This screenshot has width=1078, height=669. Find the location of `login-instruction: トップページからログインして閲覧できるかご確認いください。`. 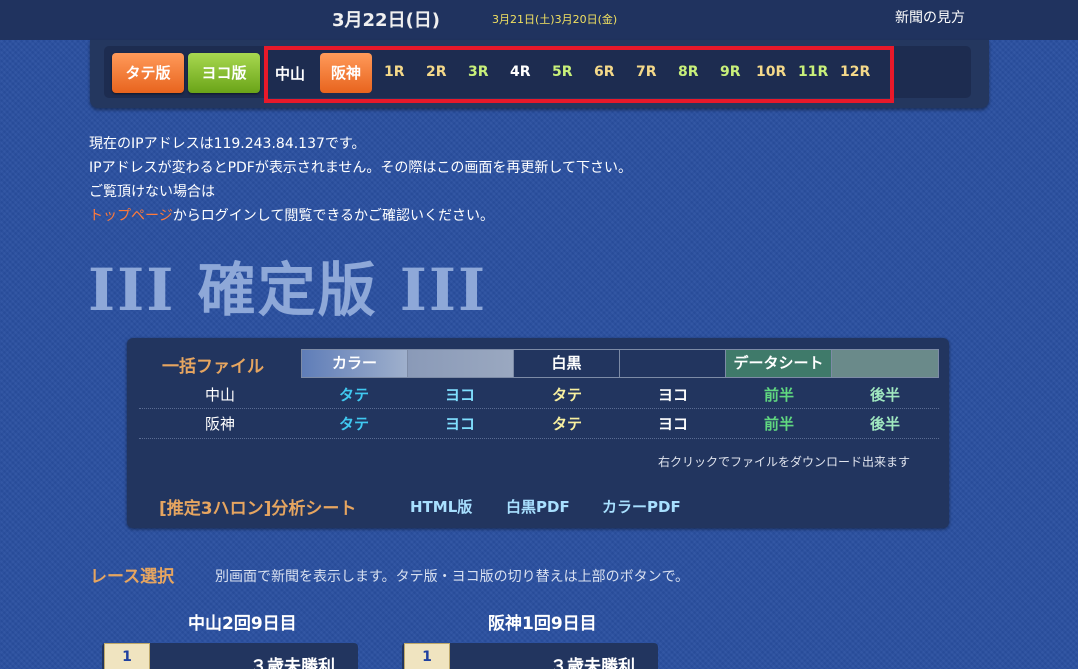

login-instruction: トップページからログインして閲覧できるかご確認いください。 is located at coordinates (291, 215).